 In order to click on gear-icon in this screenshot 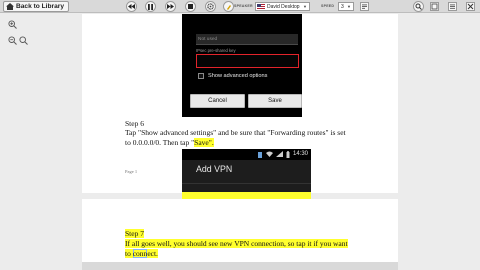, I will do `click(210, 6)`.